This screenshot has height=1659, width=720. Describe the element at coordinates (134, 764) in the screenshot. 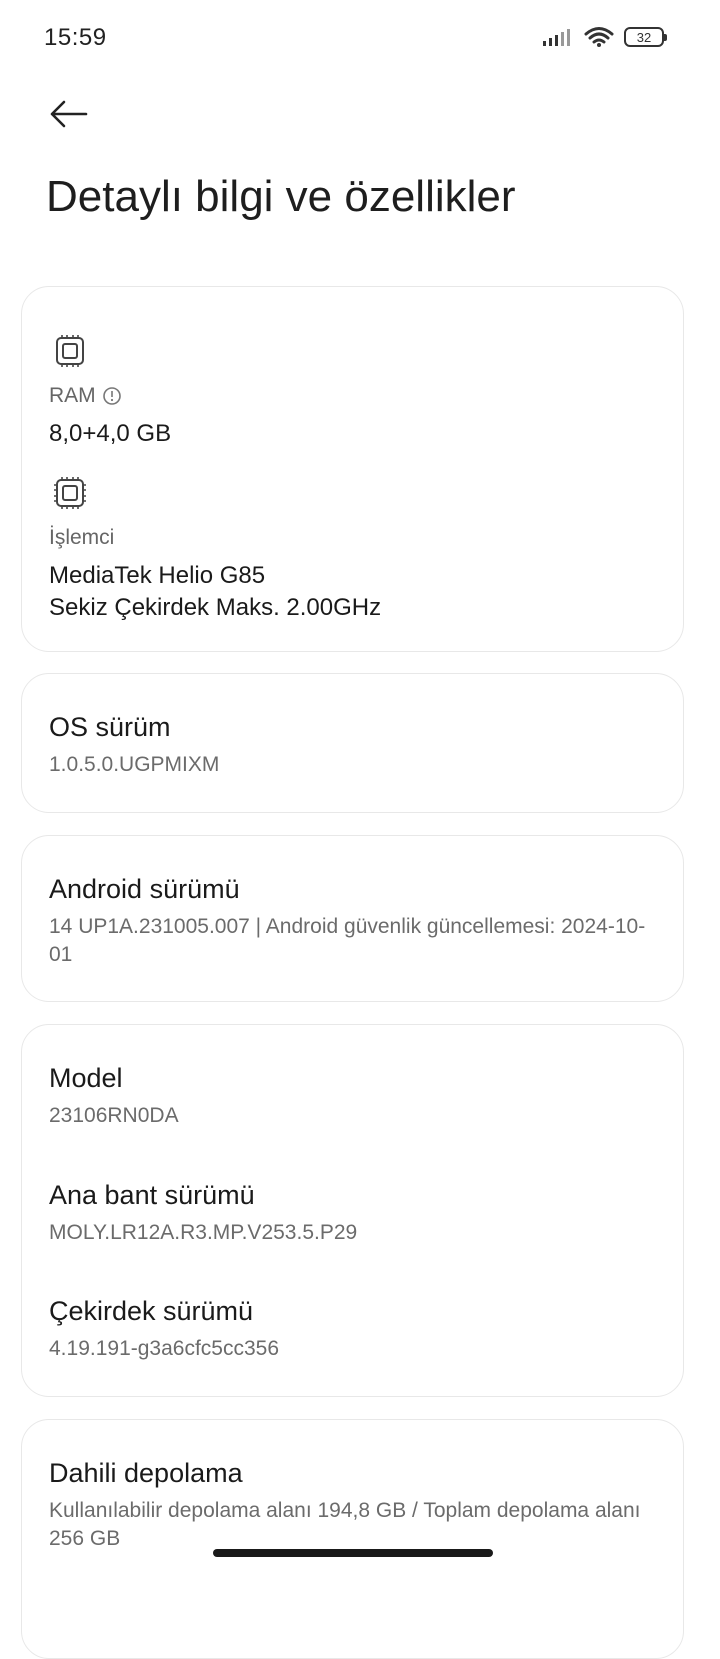

I see `os-version-value: 1.0.5.0.UGPMIXM` at that location.